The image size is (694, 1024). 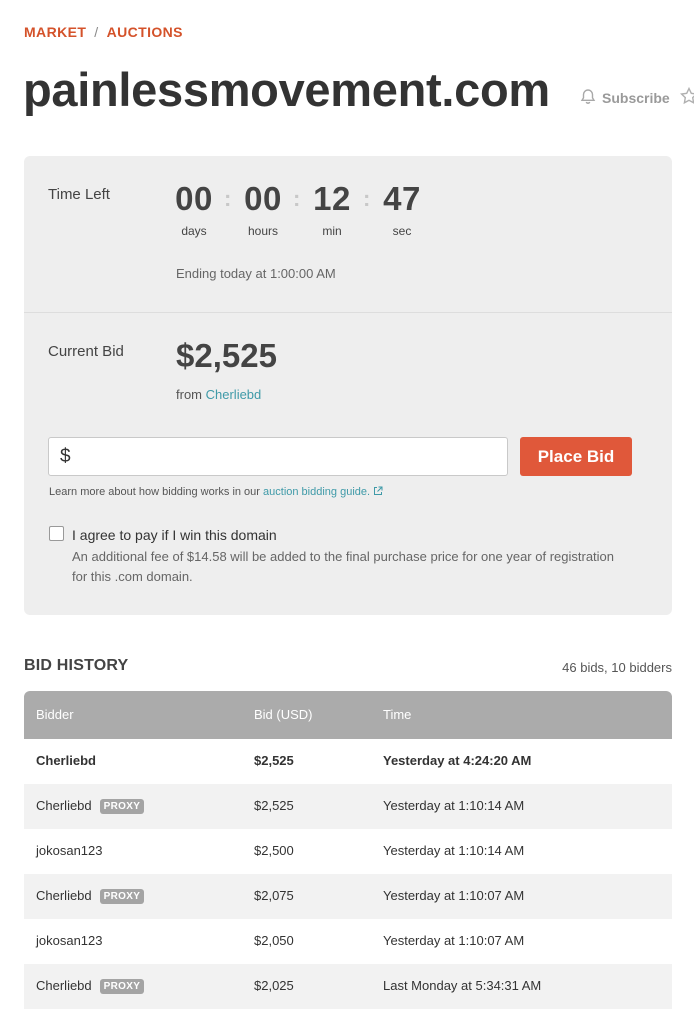 What do you see at coordinates (194, 231) in the screenshot?
I see `countdown-days-unit: days` at bounding box center [194, 231].